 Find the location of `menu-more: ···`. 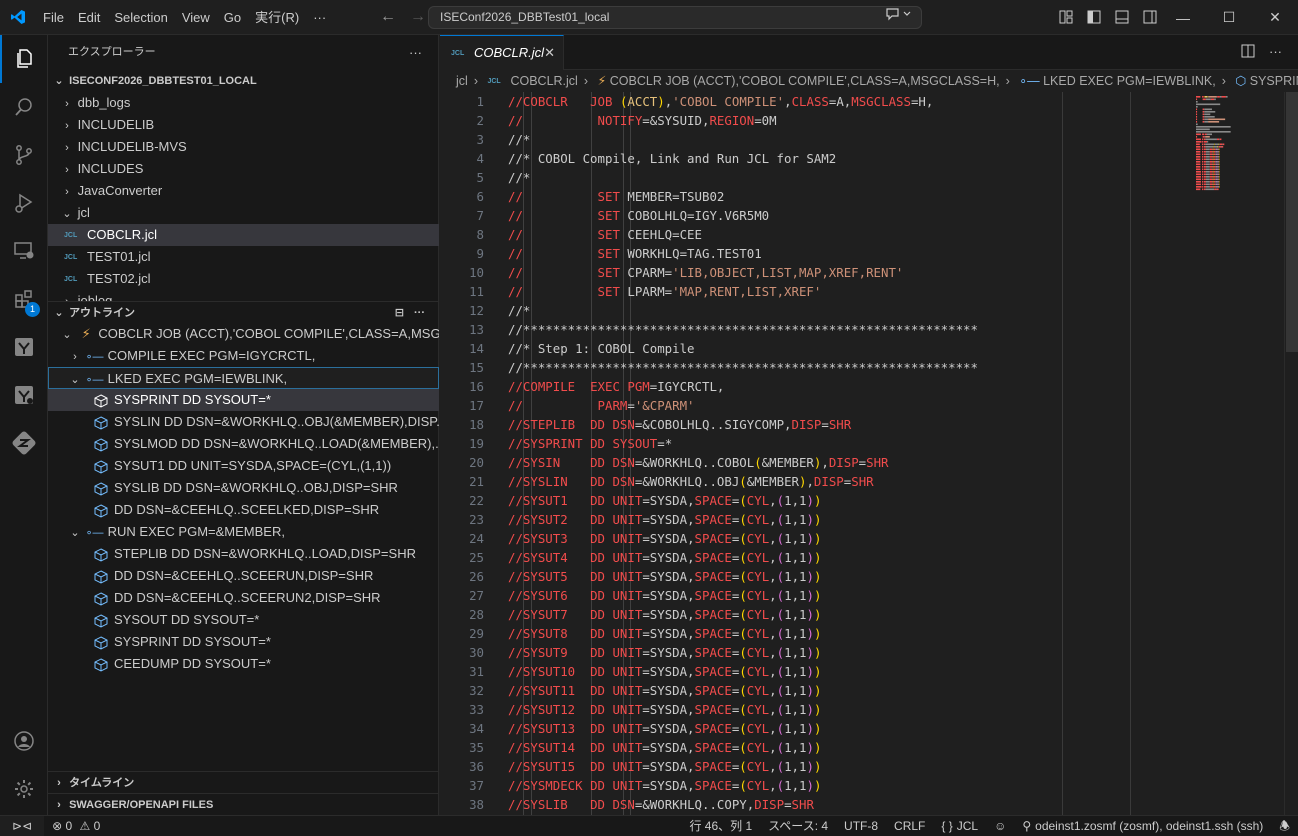

menu-more: ··· is located at coordinates (319, 17).